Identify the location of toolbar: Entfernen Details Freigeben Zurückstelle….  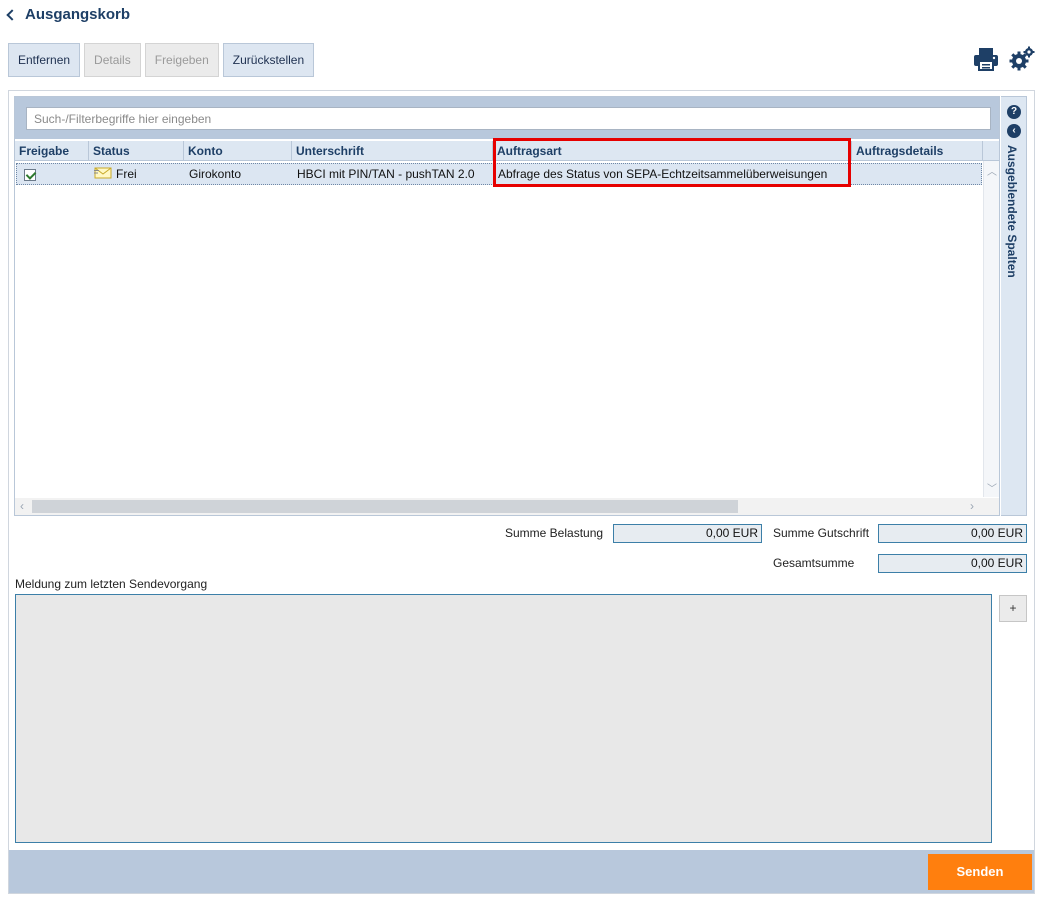
(161, 60).